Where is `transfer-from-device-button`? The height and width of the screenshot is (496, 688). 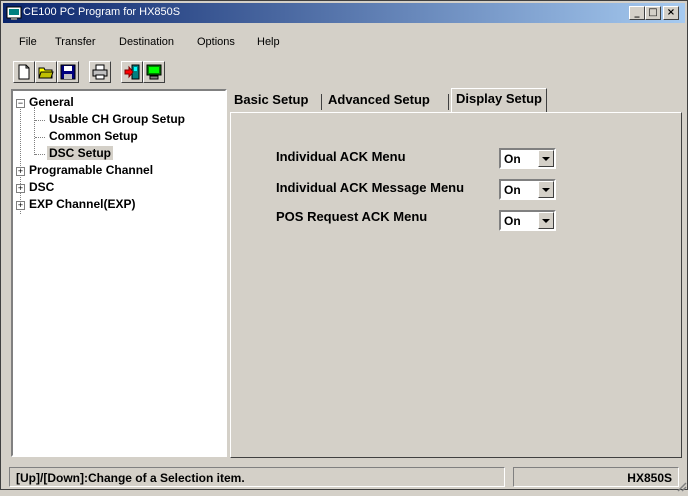 transfer-from-device-button is located at coordinates (154, 72).